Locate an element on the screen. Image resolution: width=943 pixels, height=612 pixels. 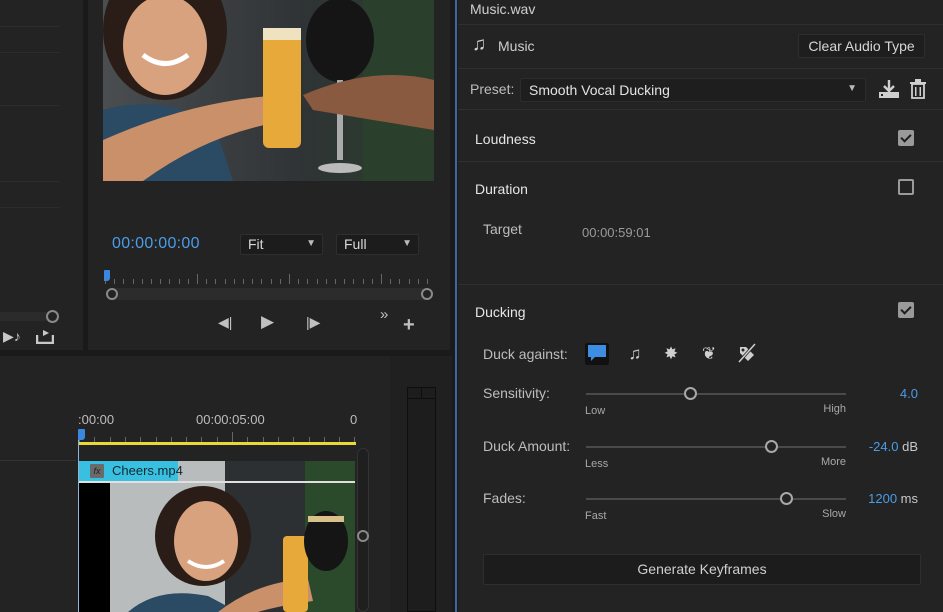
loudness-checkbox is located at coordinates (906, 138).